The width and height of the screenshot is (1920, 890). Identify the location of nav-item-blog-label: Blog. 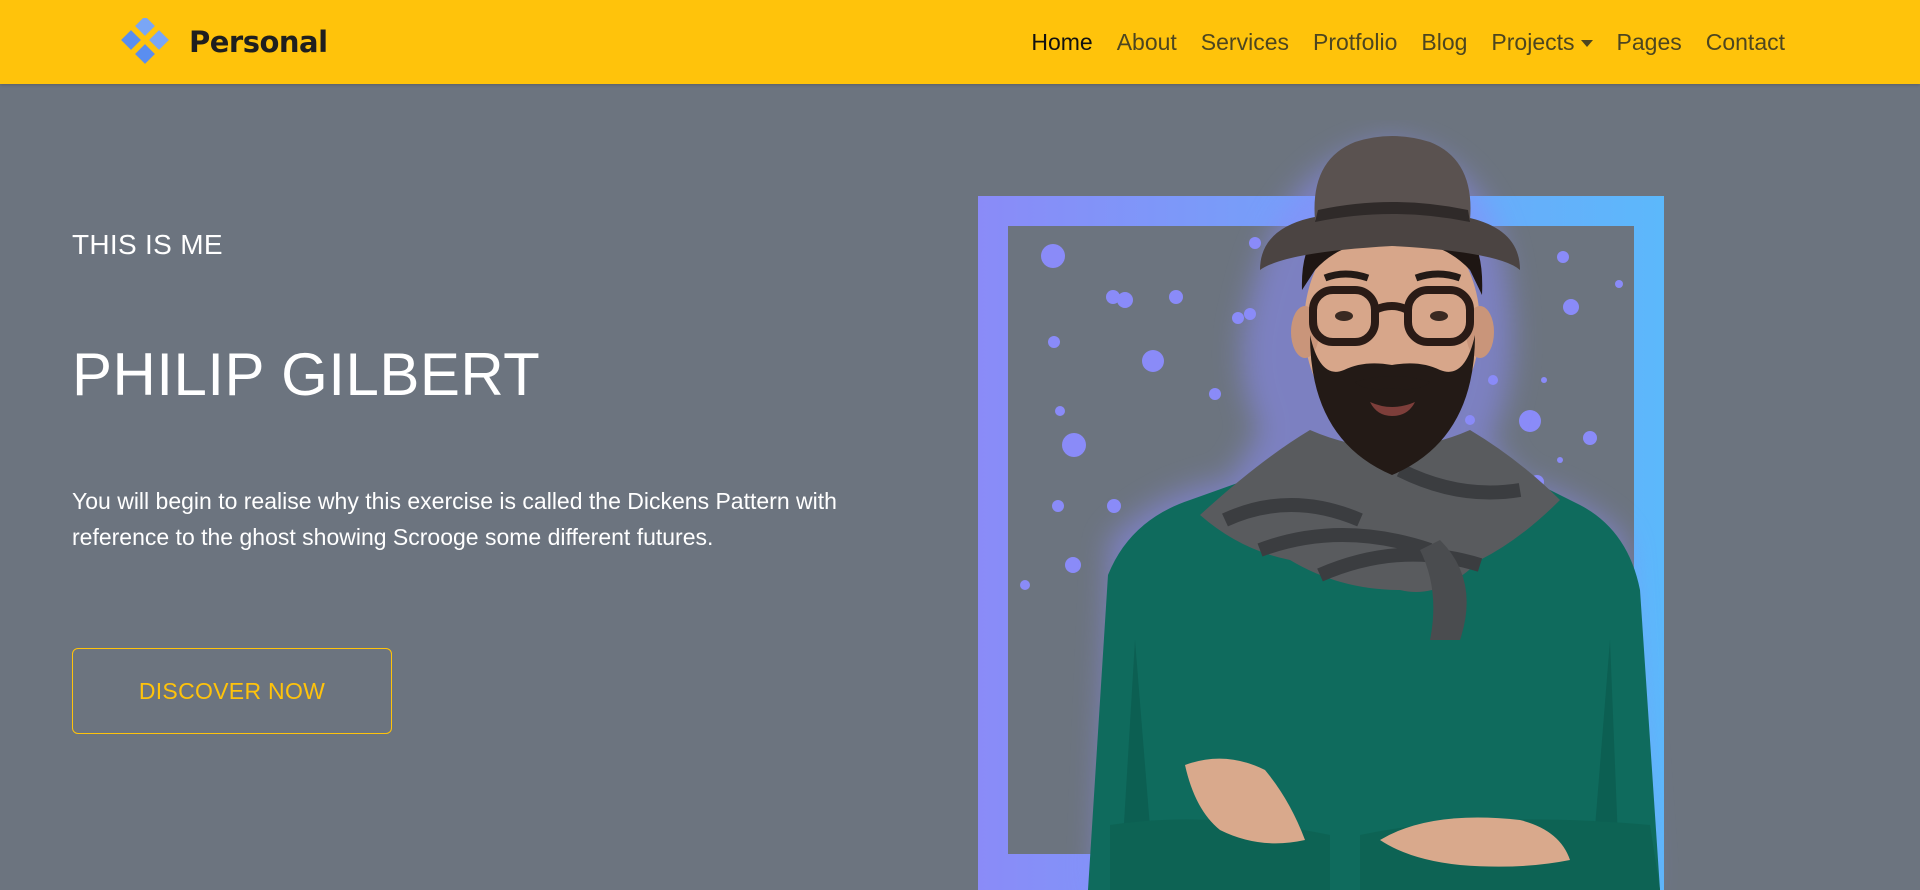
(1444, 41).